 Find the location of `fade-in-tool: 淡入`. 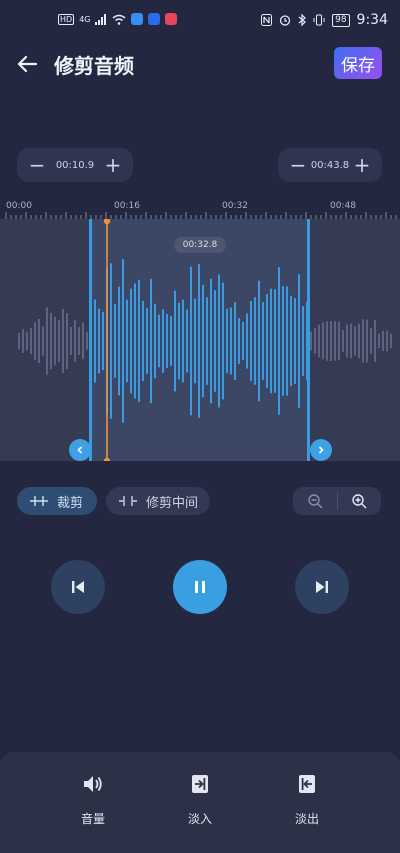

fade-in-tool: 淡入 is located at coordinates (200, 799).